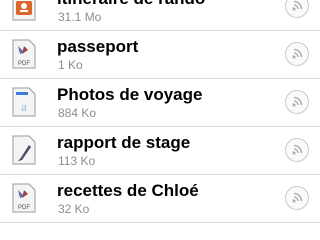 The width and height of the screenshot is (320, 240). I want to click on file-size: 32 Ko, so click(74, 209).